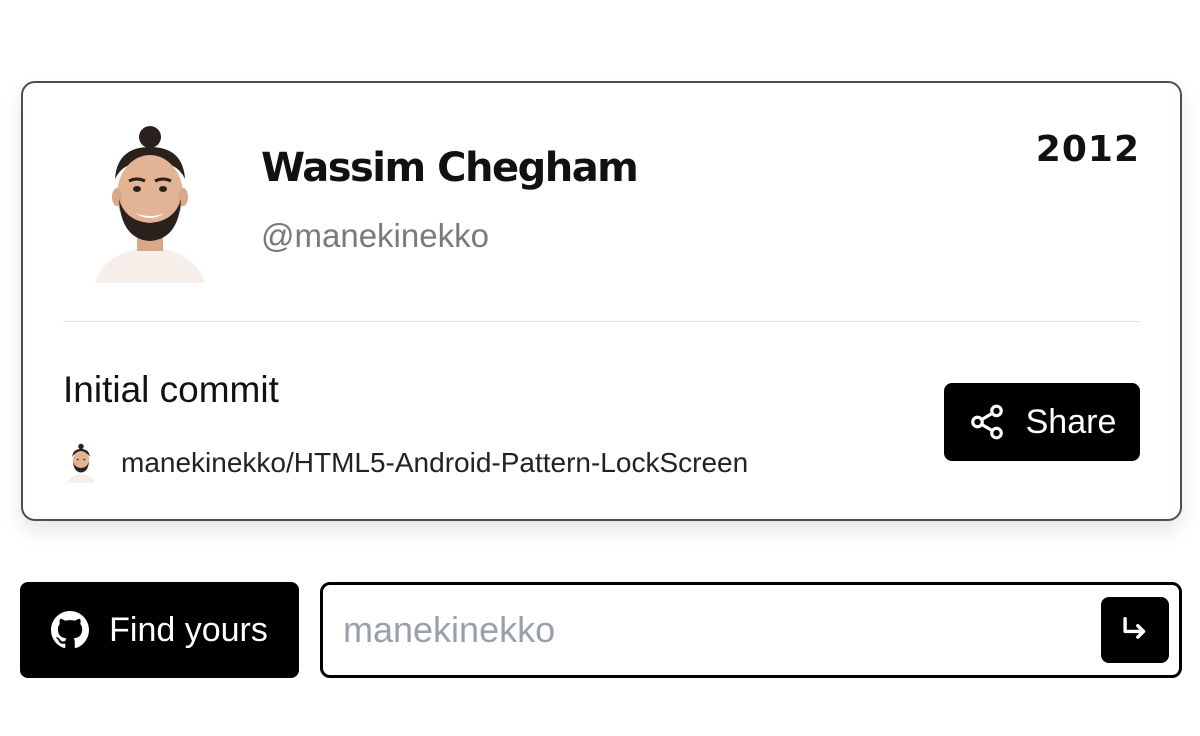 Image resolution: width=1200 pixels, height=736 pixels. I want to click on share-button-label: Share, so click(1071, 421).